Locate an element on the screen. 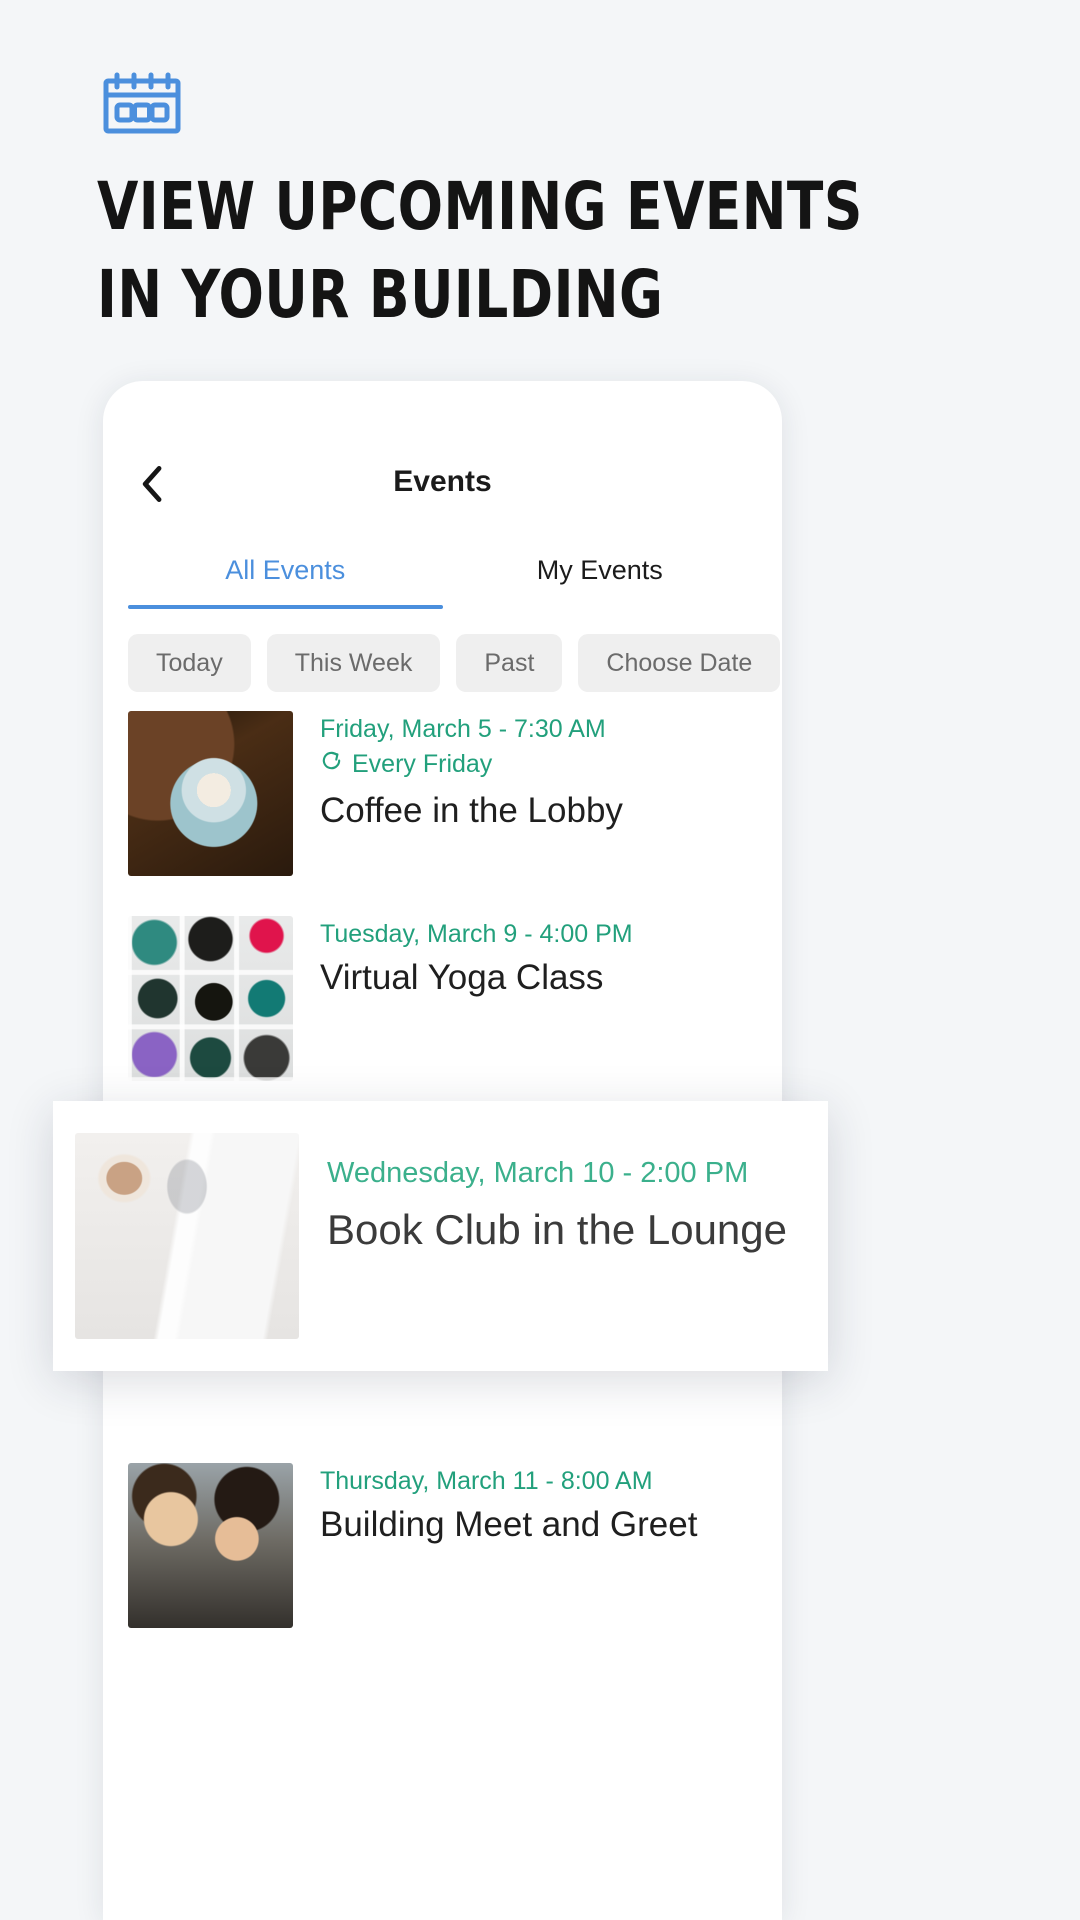 Image resolution: width=1080 pixels, height=1920 pixels. filter-chip-row: Today This Week Past Choose Date is located at coordinates (455, 663).